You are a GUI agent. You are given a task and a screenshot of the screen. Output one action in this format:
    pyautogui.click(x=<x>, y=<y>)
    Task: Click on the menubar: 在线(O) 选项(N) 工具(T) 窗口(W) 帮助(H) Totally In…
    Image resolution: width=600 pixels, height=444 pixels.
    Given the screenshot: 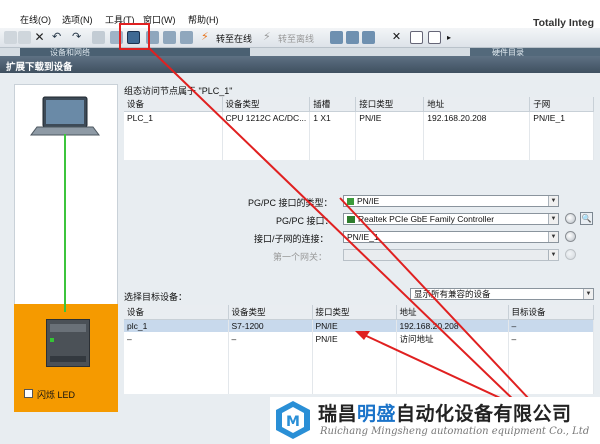 What is the action you would take?
    pyautogui.click(x=300, y=14)
    